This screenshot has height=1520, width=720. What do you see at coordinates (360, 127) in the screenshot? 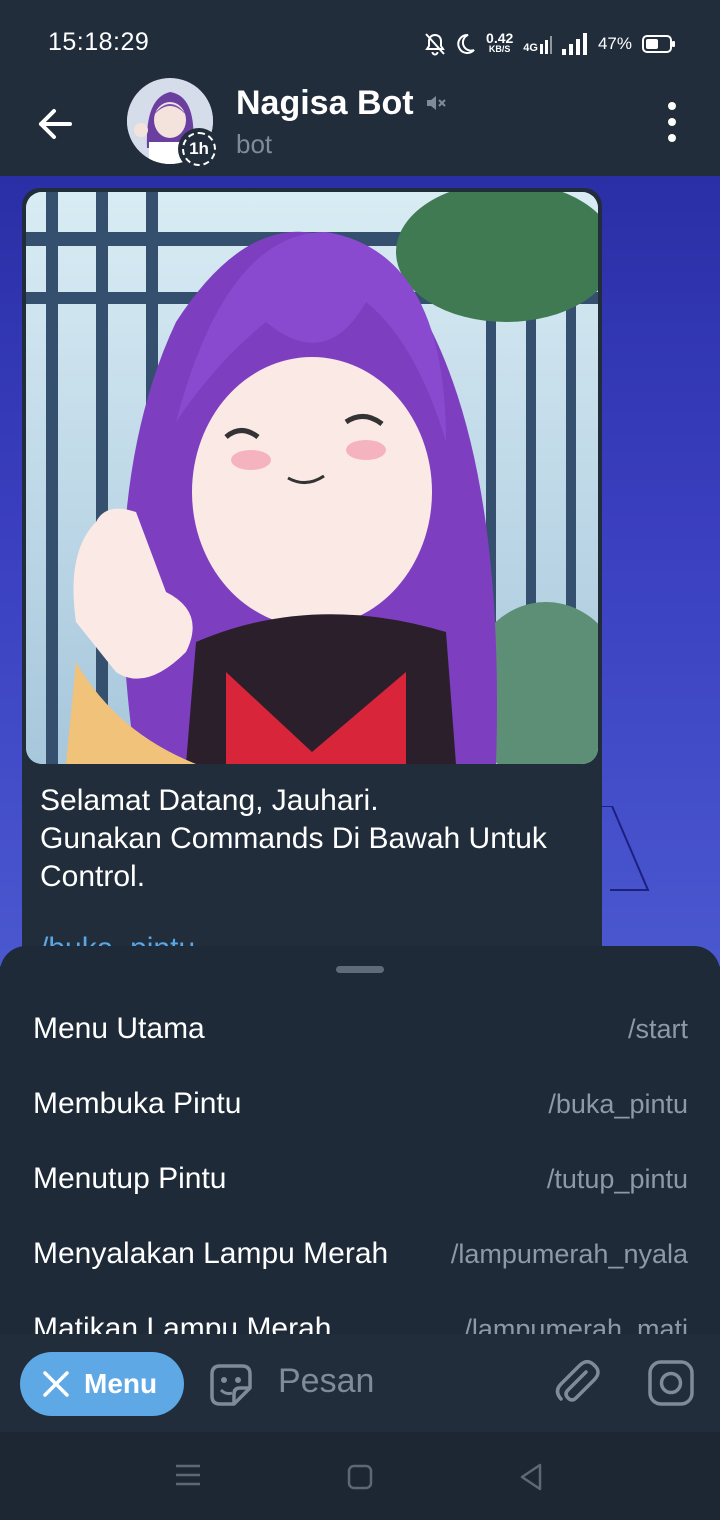
I see `chat-header: 1h Nagisa Bot bot` at bounding box center [360, 127].